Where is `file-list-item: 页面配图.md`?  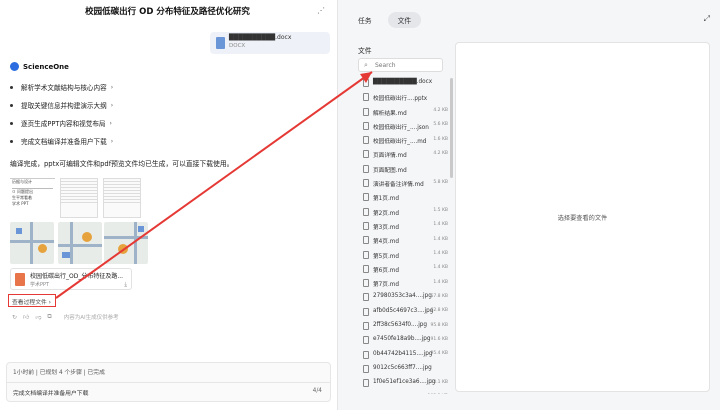 file-list-item: 页面配图.md is located at coordinates (404, 169).